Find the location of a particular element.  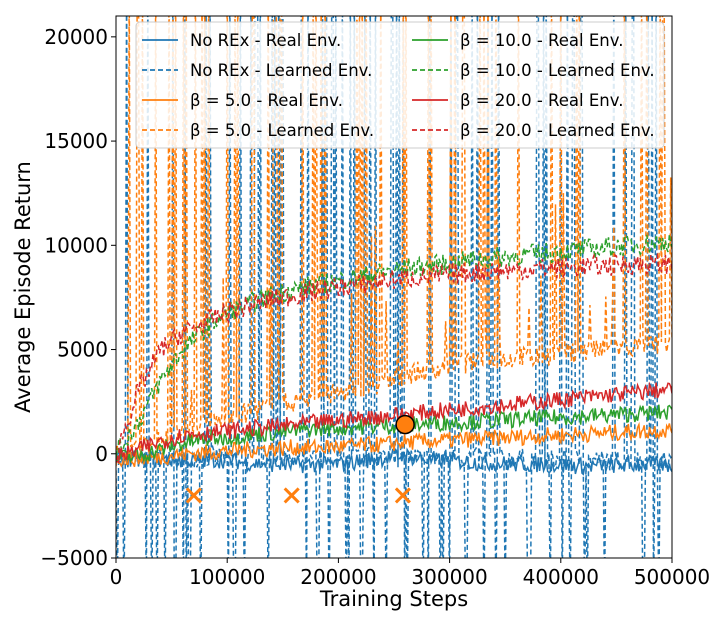

x-tick-label: 400000 is located at coordinates (561, 577).